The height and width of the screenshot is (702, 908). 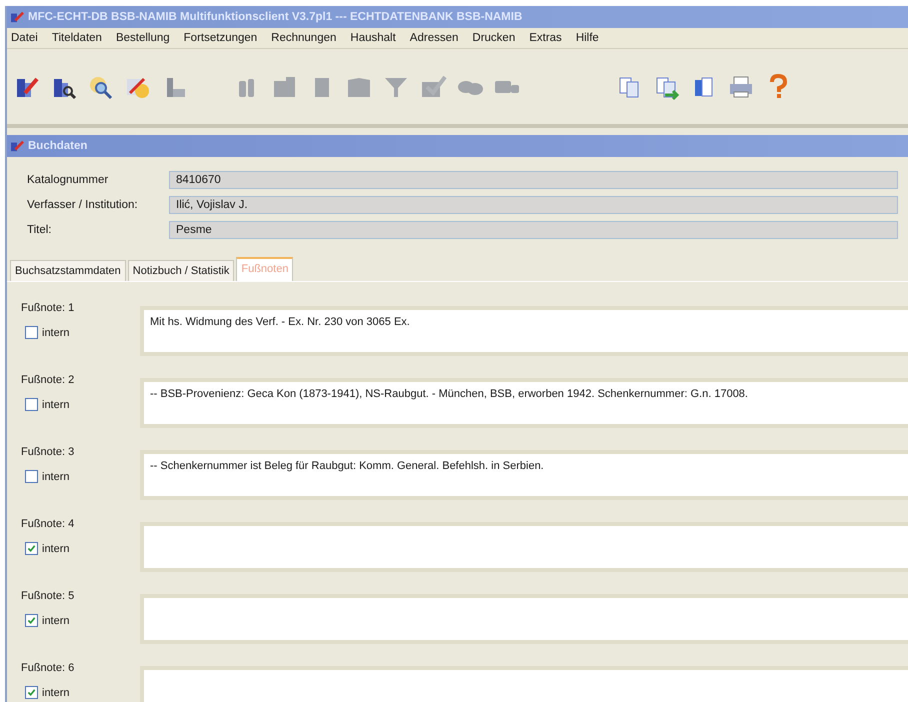 I want to click on footnote-label: Fußnote: 4, so click(x=48, y=524).